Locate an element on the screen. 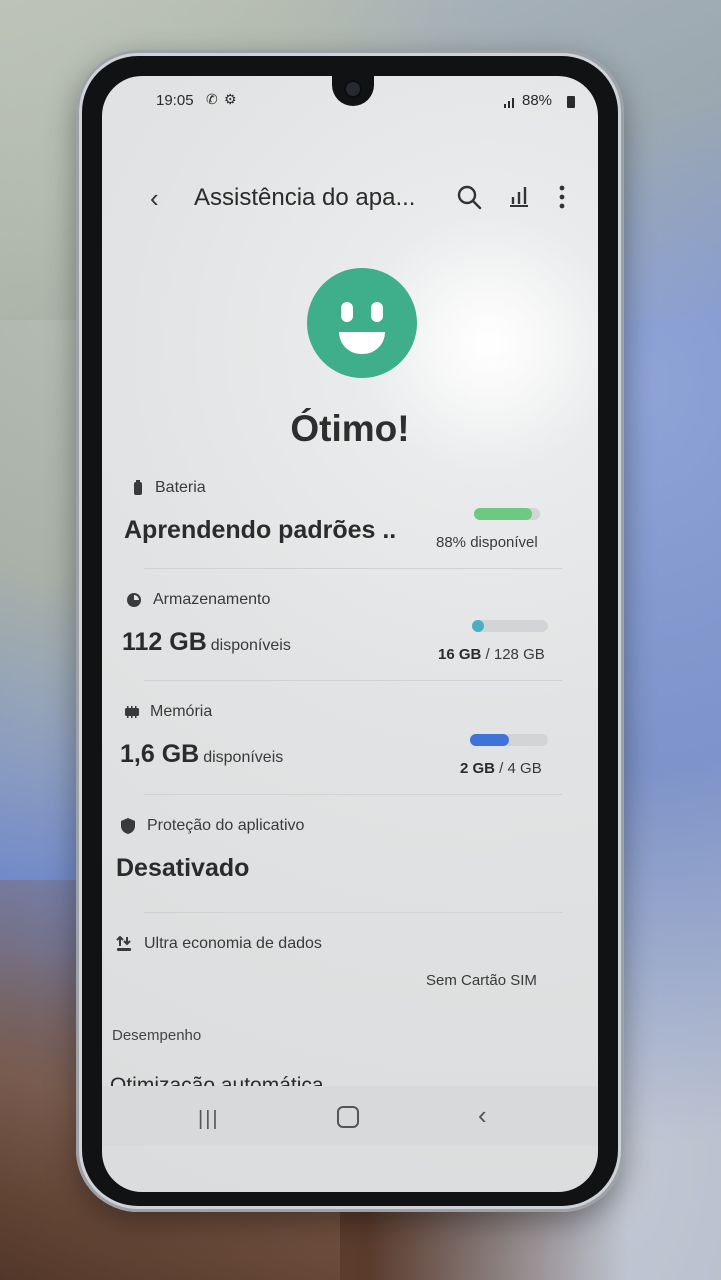 The height and width of the screenshot is (1280, 721). storage-bar is located at coordinates (510, 626).